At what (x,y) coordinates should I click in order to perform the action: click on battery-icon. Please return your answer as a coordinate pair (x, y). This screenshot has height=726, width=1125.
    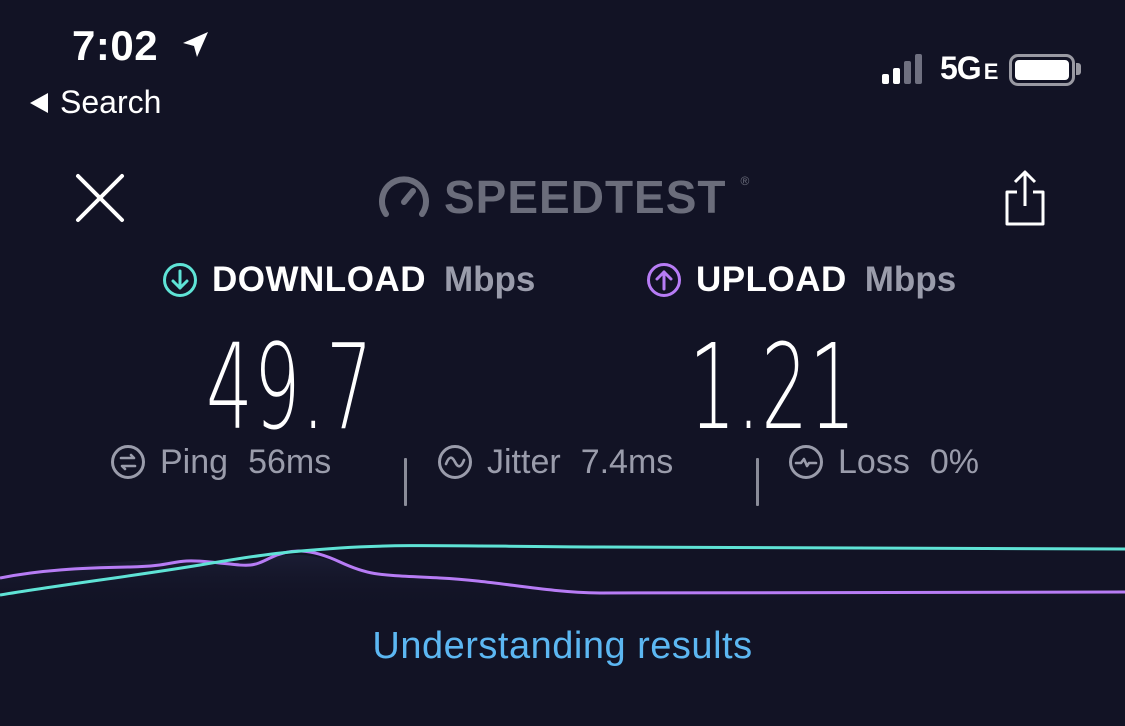
    Looking at the image, I should click on (1042, 70).